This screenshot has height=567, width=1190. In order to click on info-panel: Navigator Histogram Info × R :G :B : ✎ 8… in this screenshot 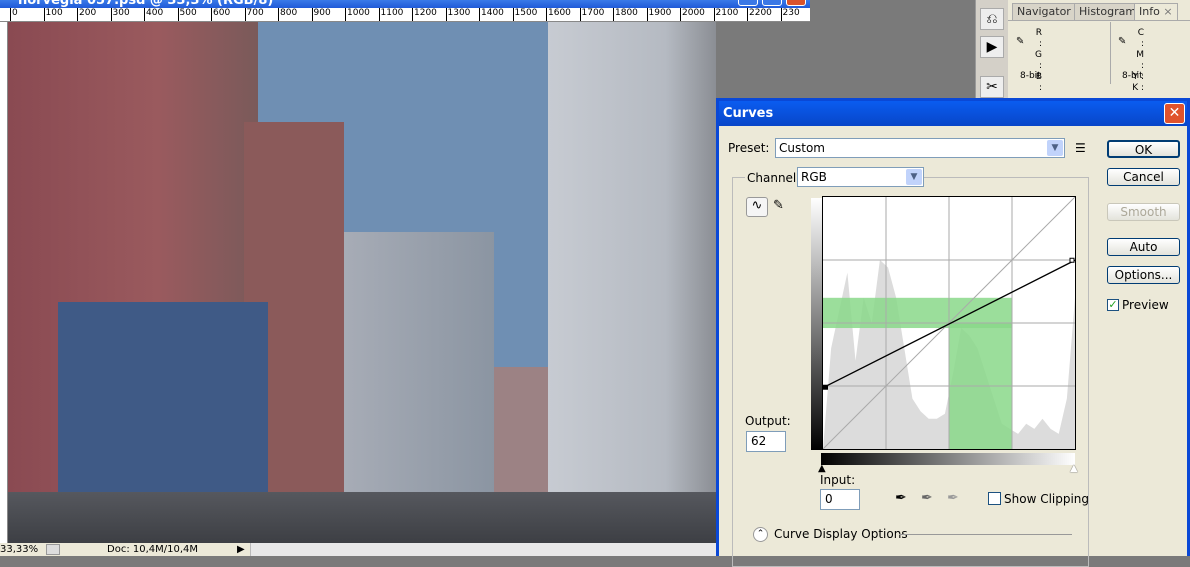, I will do `click(1099, 50)`.